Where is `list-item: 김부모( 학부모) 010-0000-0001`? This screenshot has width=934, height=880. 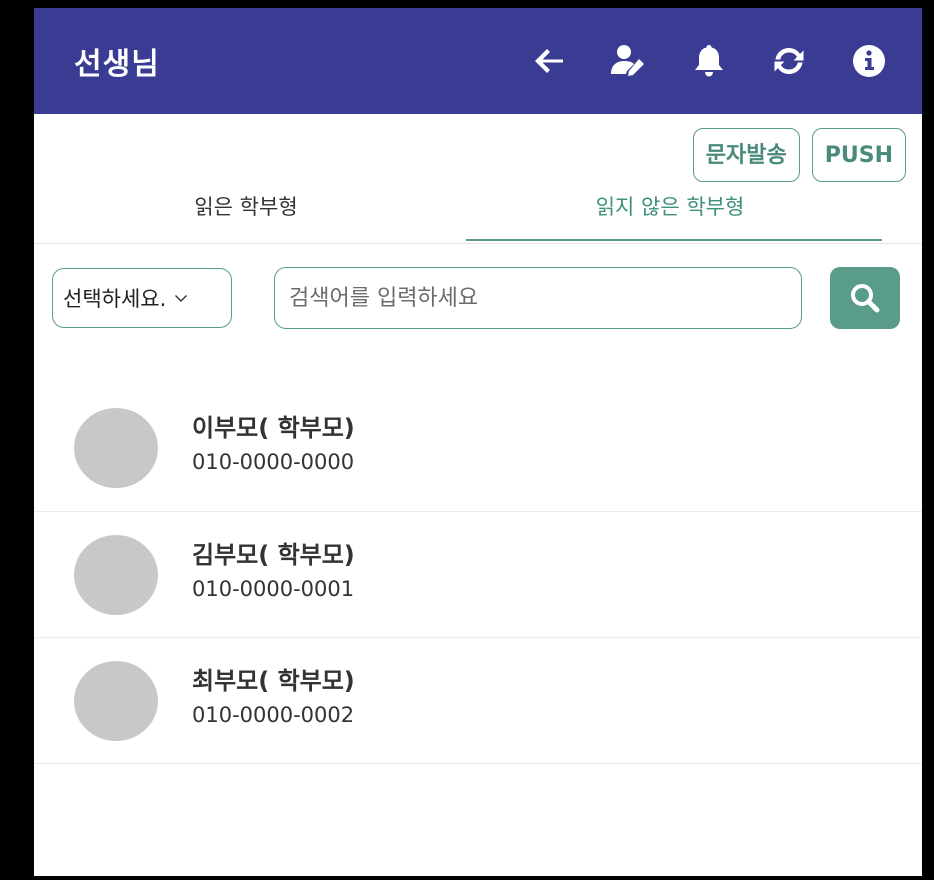
list-item: 김부모( 학부모) 010-0000-0001 is located at coordinates (478, 575).